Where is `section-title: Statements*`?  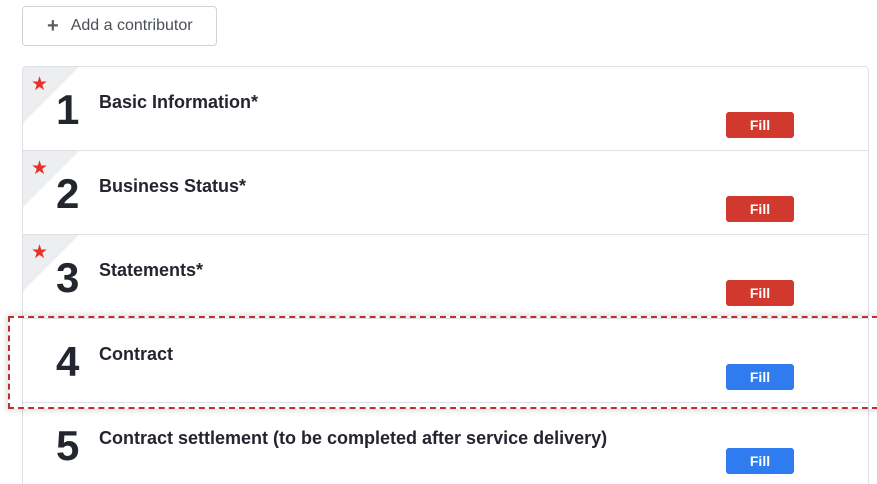
section-title: Statements* is located at coordinates (151, 270).